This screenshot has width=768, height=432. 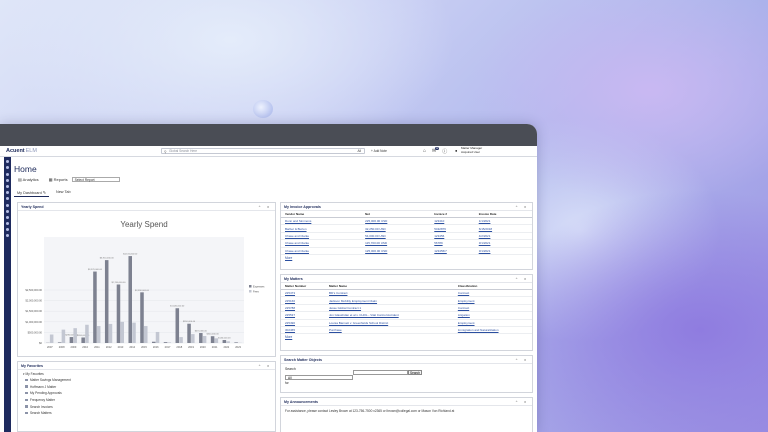 I want to click on table-cell-link: 1/1/2021, so click(x=503, y=221).